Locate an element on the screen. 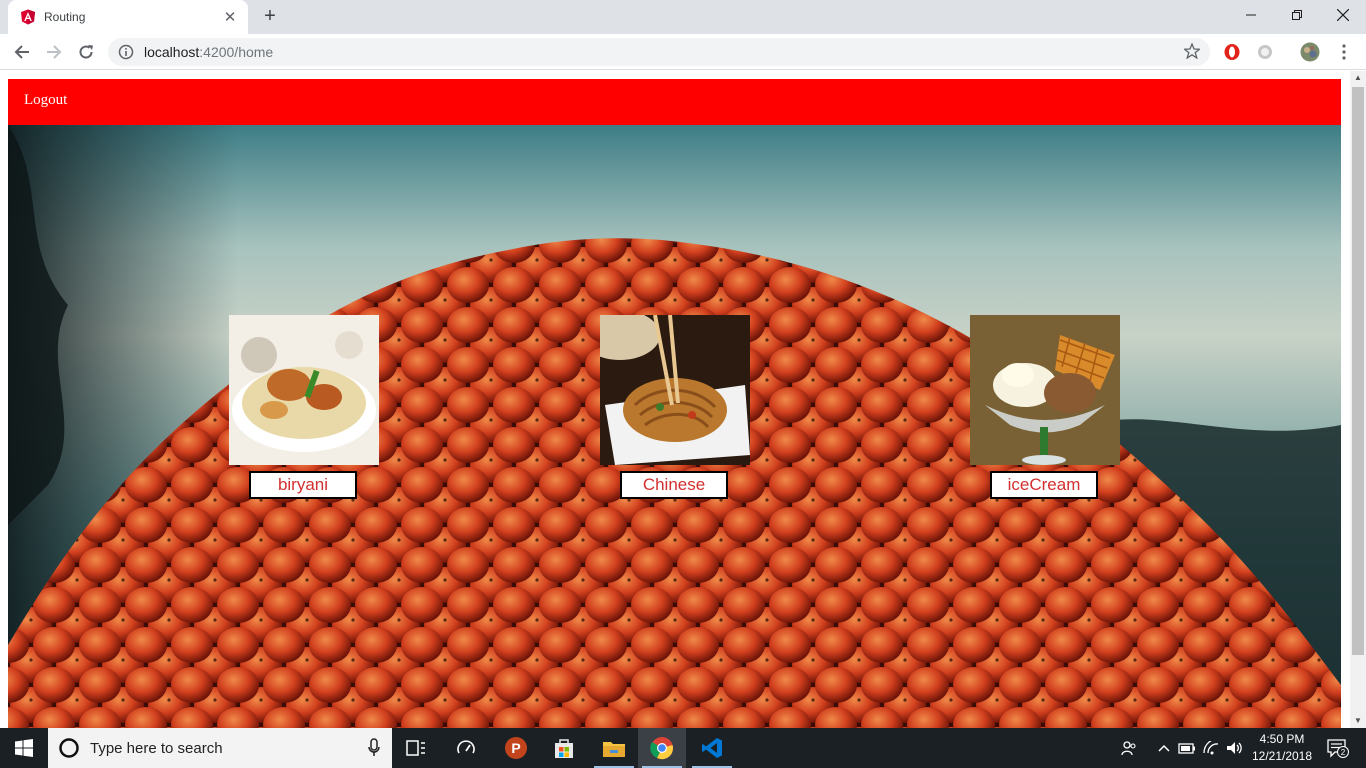  notification-icon: 2 is located at coordinates (1338, 748).